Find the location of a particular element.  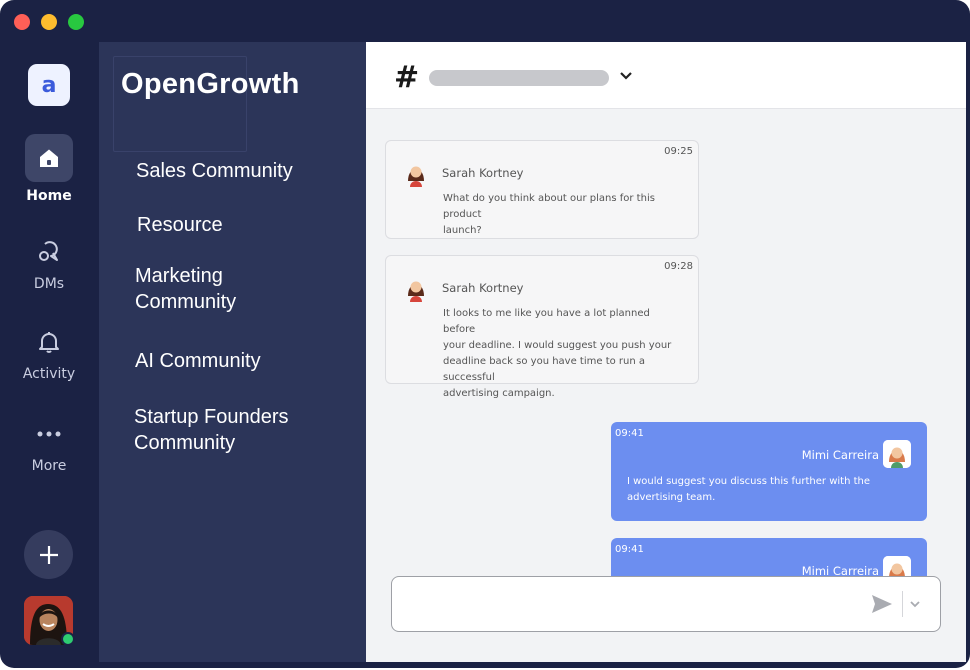

message-input is located at coordinates (622, 604).